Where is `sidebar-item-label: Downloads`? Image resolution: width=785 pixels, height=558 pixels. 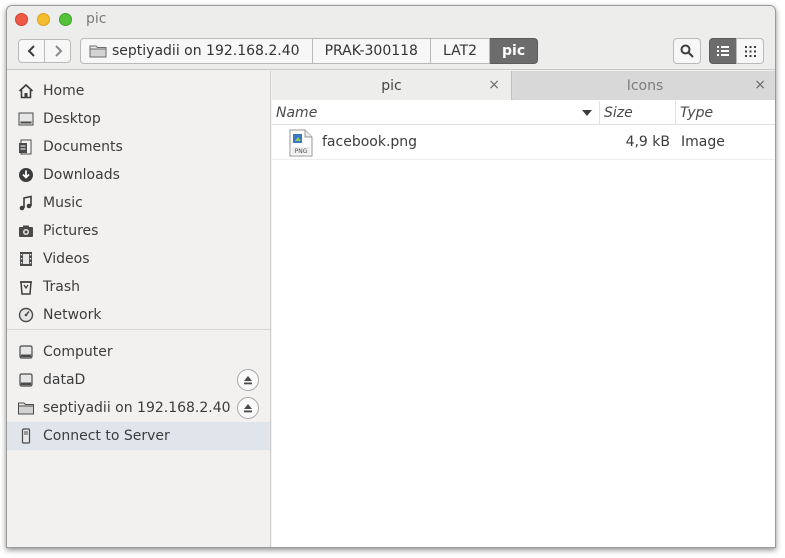 sidebar-item-label: Downloads is located at coordinates (81, 175).